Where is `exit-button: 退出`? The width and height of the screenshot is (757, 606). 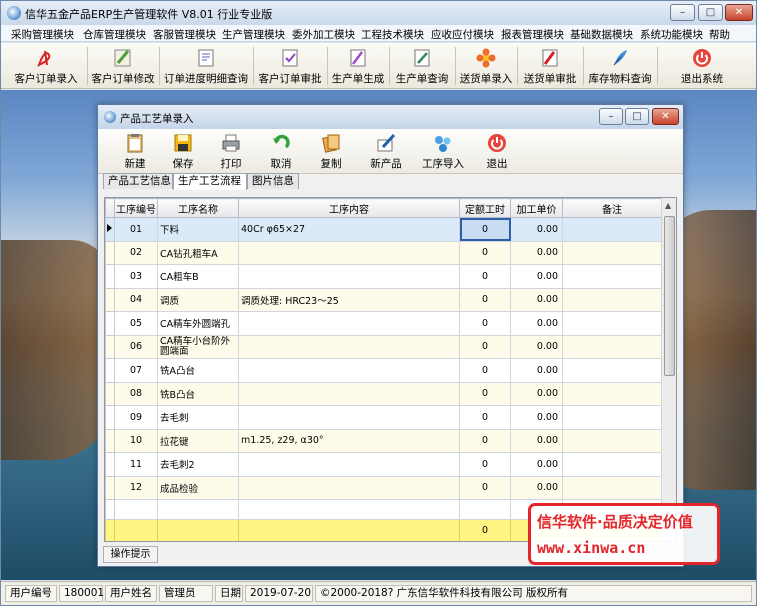
exit-button: 退出 is located at coordinates (497, 151).